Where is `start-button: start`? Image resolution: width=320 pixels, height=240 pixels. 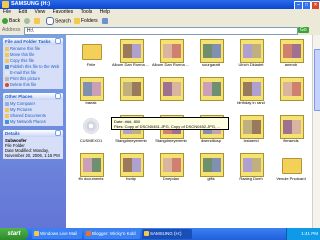
start-button: start is located at coordinates (14, 234).